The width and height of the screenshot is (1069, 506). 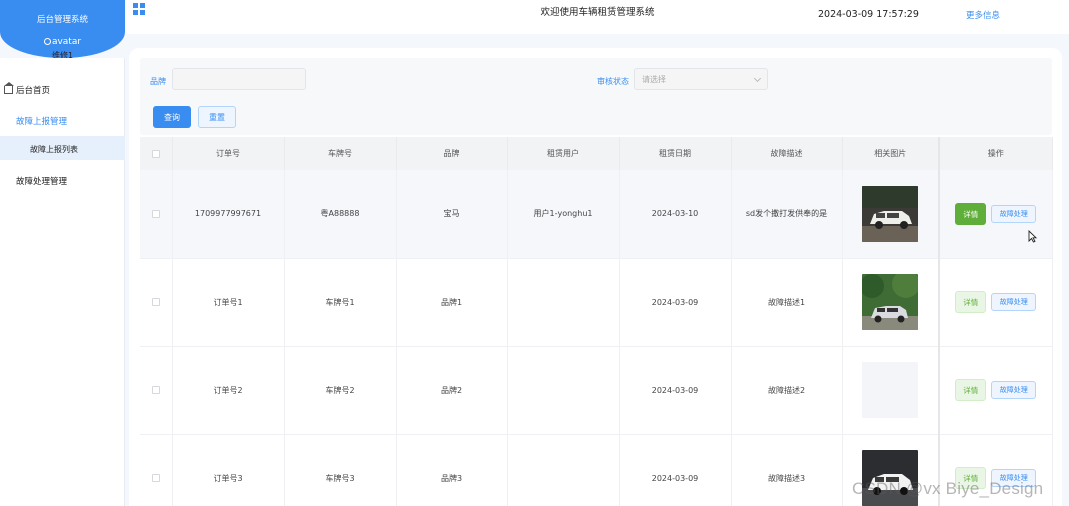 I want to click on plate-cell: 车牌号1, so click(x=340, y=302).